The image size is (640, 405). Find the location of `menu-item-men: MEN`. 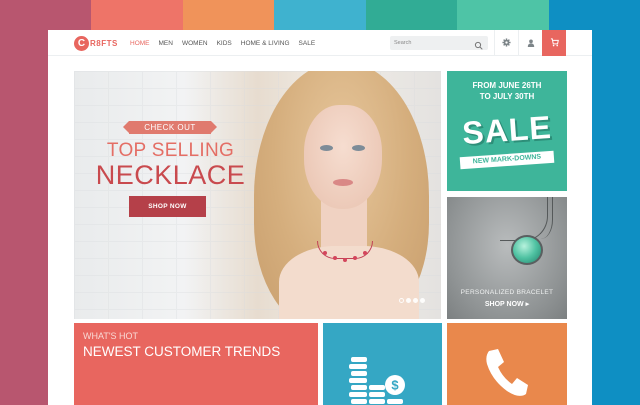

menu-item-men: MEN is located at coordinates (166, 43).